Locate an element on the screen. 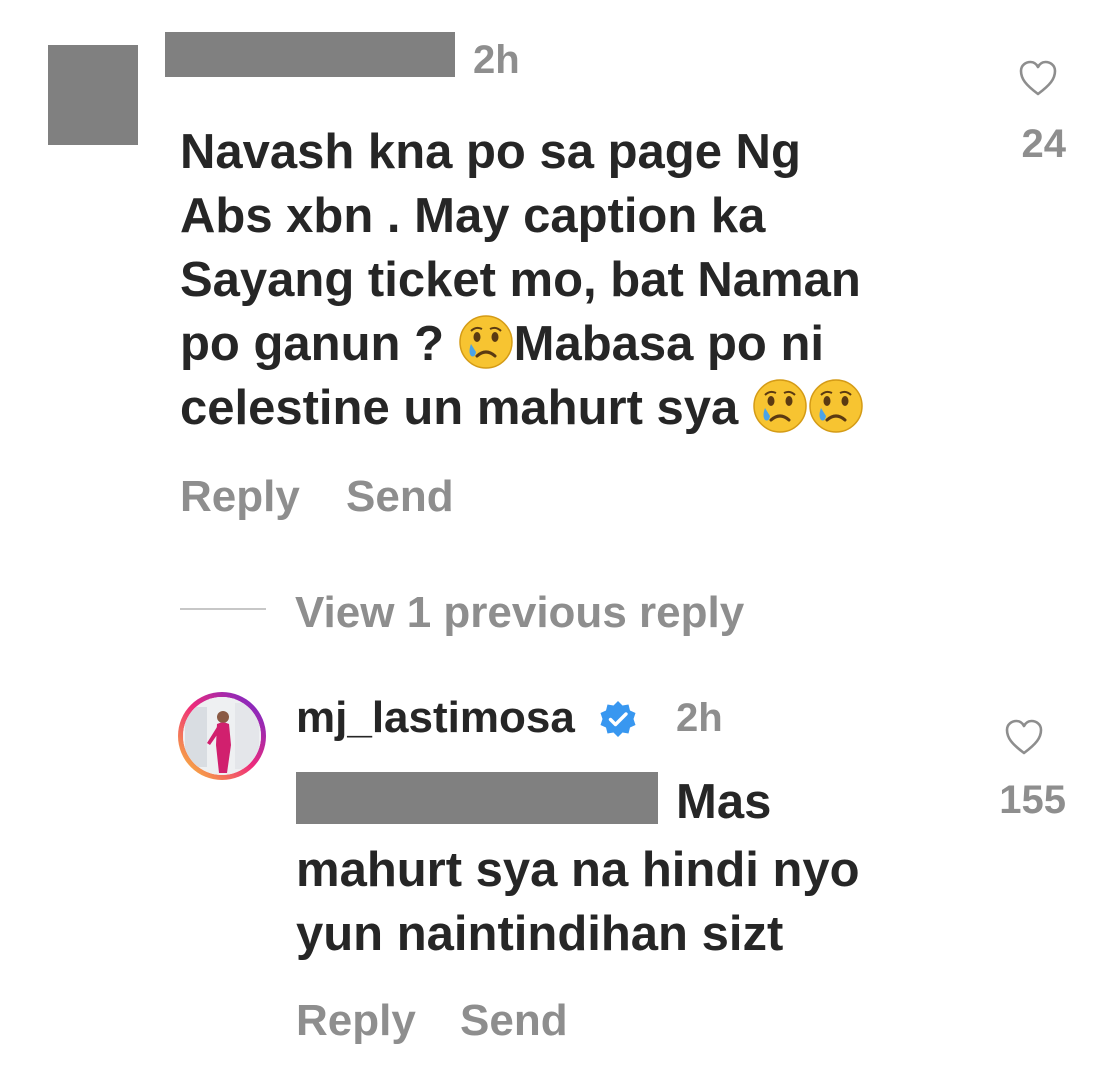 Image resolution: width=1120 pixels, height=1087 pixels. avatar-image is located at coordinates (222, 736).